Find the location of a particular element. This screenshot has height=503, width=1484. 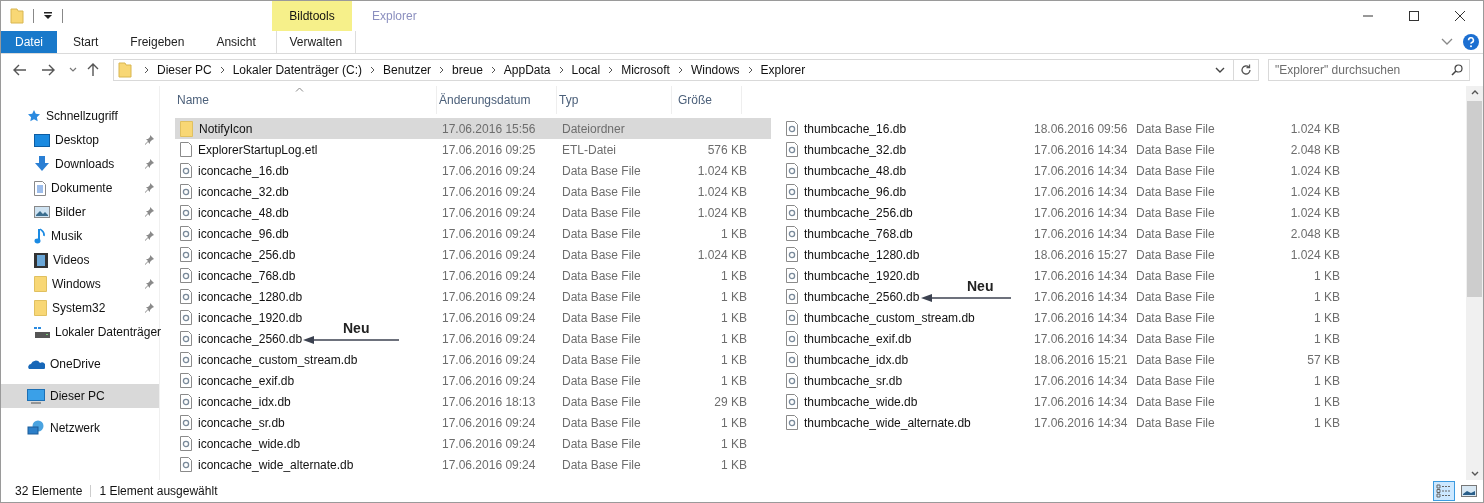

sidebar-item: Windows is located at coordinates (80, 284).